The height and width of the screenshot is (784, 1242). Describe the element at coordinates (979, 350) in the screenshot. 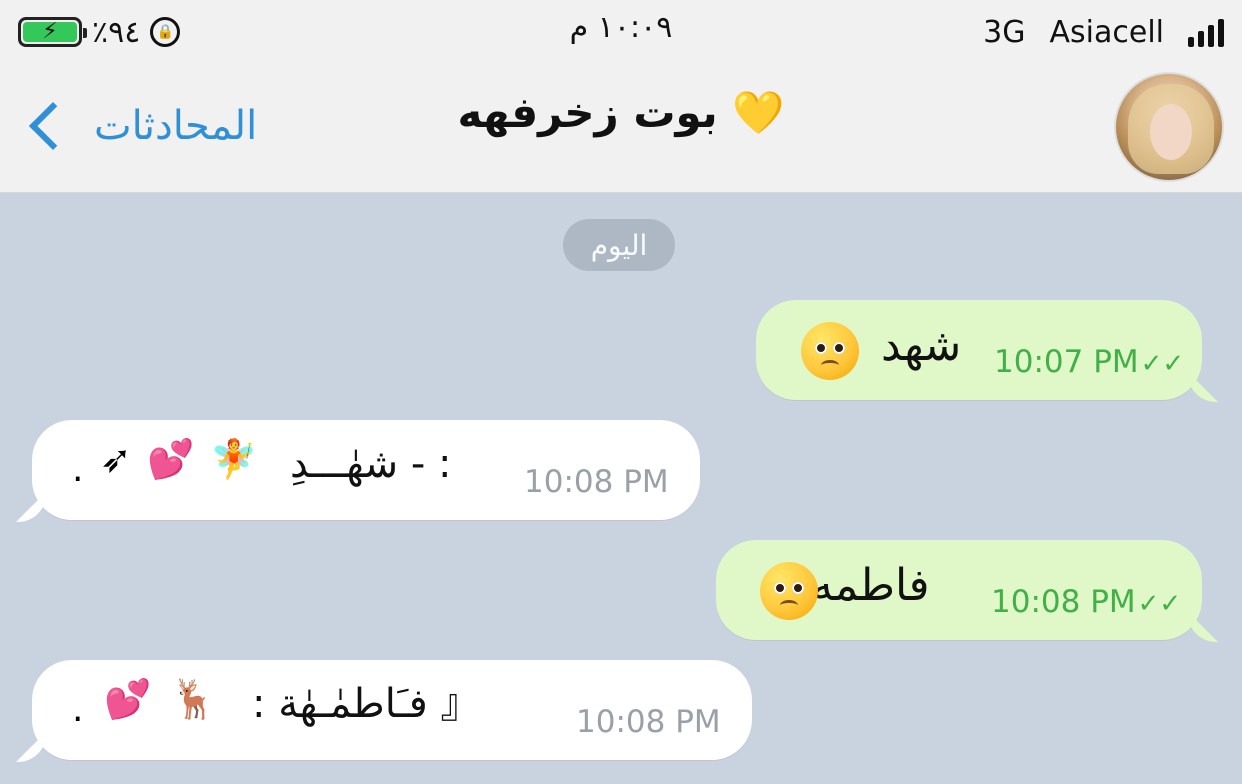

I see `message-outgoing-1: شهد 10:07 PM✓✓` at that location.